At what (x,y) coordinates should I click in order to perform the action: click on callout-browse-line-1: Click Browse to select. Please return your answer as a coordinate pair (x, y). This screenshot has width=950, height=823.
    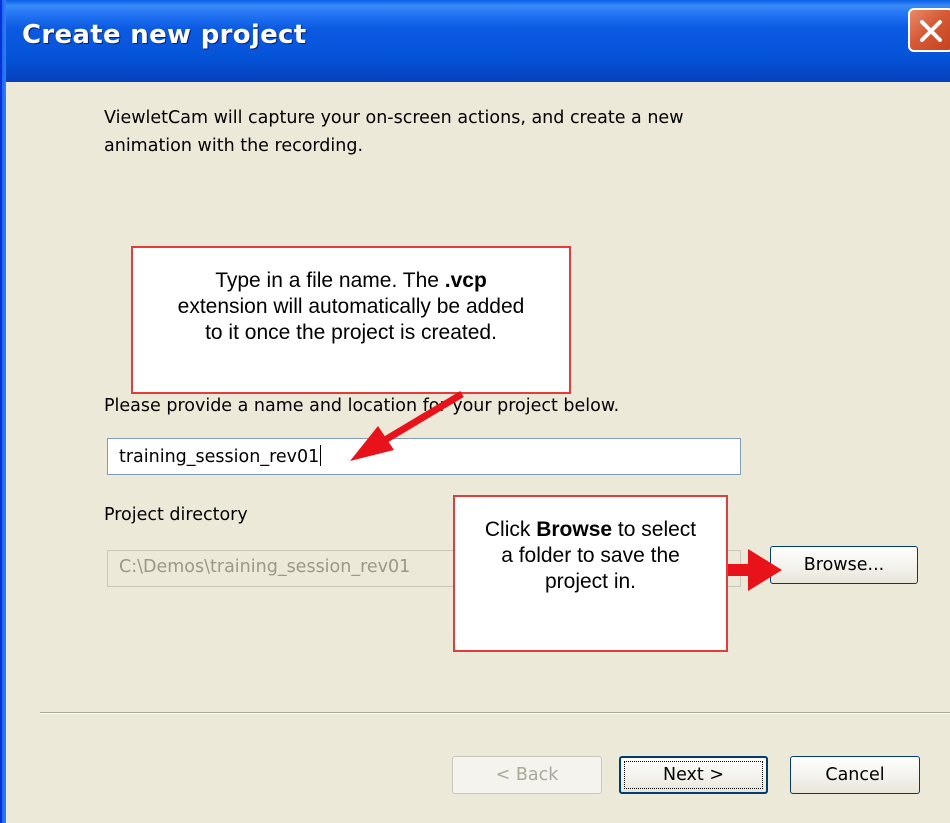
    Looking at the image, I should click on (590, 530).